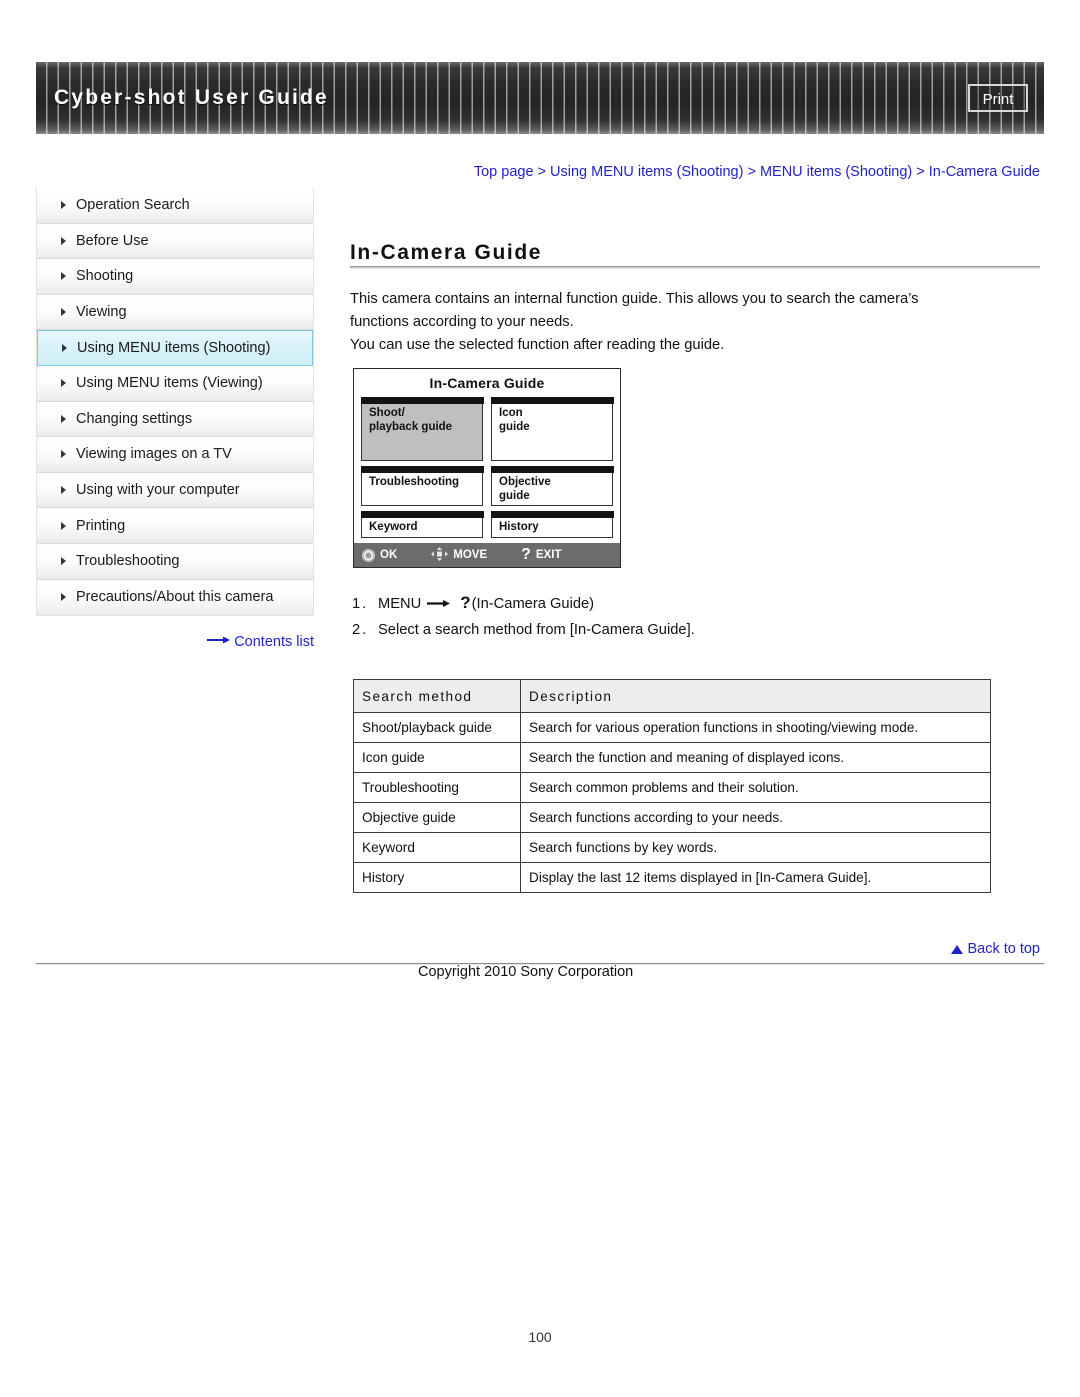 The width and height of the screenshot is (1080, 1397). I want to click on app-title: Cyber-shot User Guide, so click(191, 97).